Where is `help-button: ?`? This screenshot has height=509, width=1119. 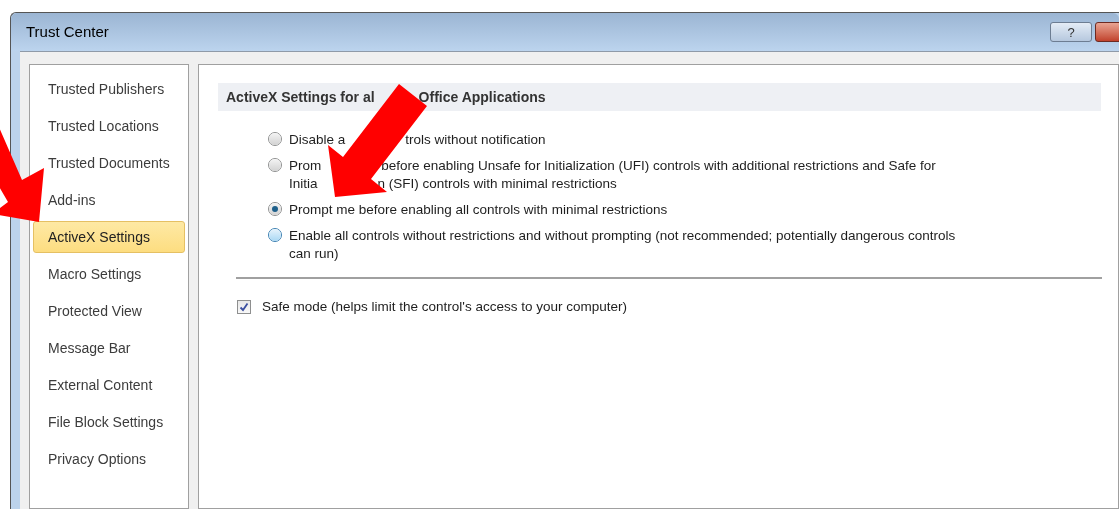
help-button: ? is located at coordinates (1071, 32).